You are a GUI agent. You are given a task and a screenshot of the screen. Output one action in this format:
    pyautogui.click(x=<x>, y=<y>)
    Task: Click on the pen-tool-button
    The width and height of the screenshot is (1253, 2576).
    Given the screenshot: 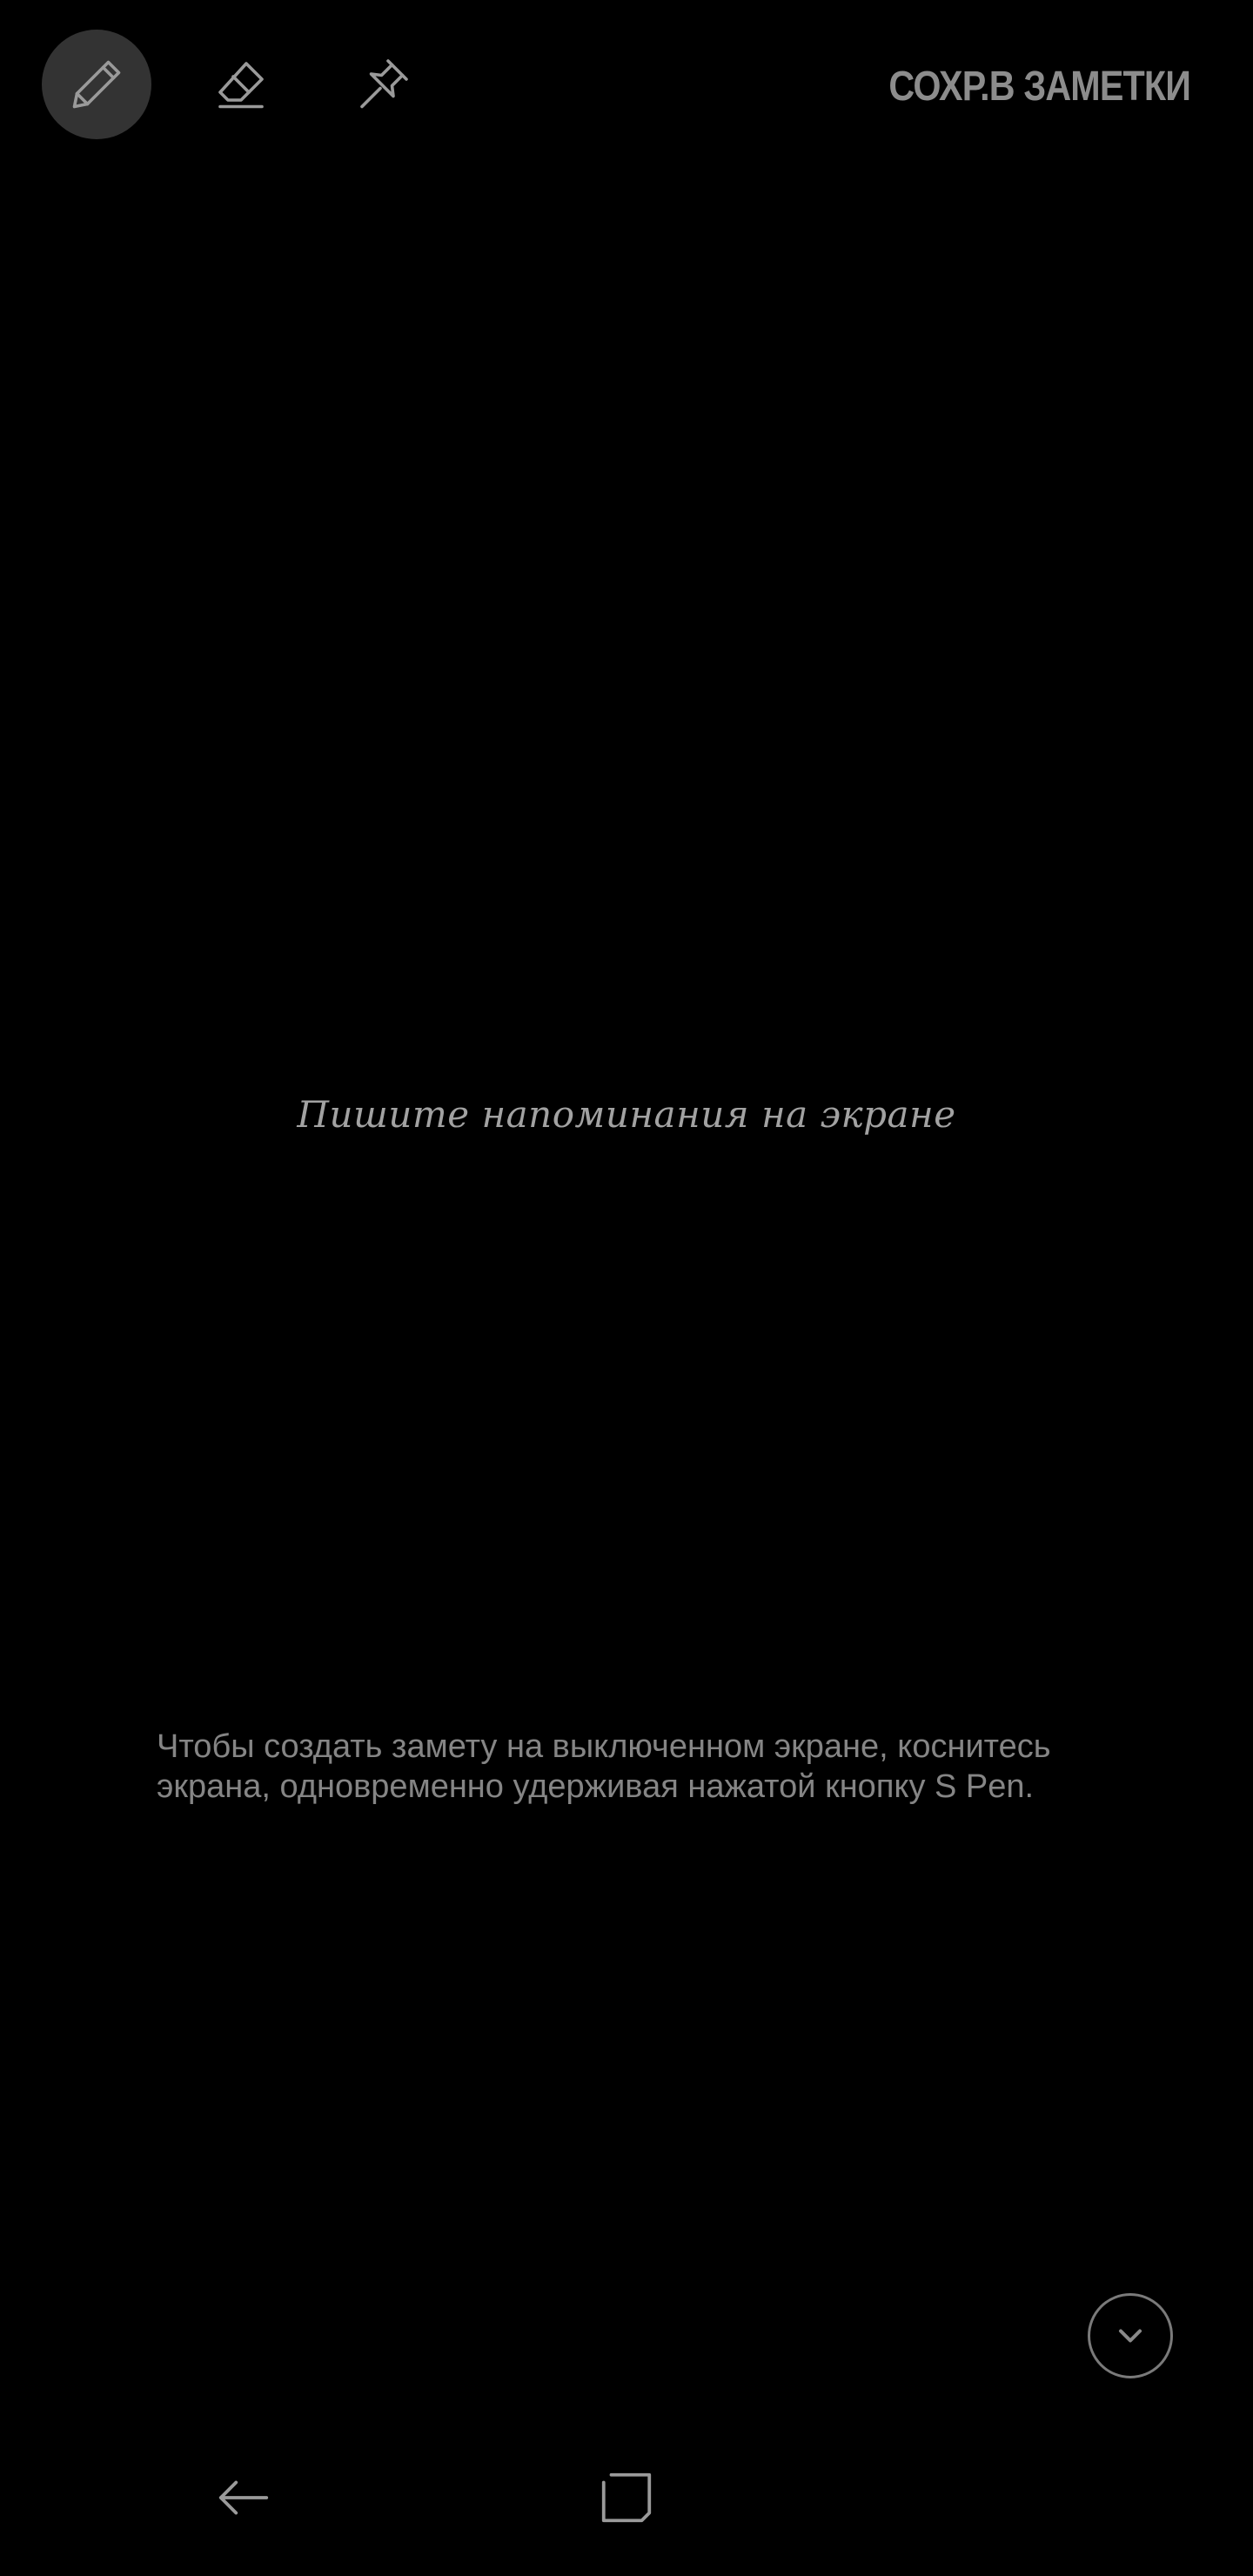 What is the action you would take?
    pyautogui.click(x=96, y=84)
    